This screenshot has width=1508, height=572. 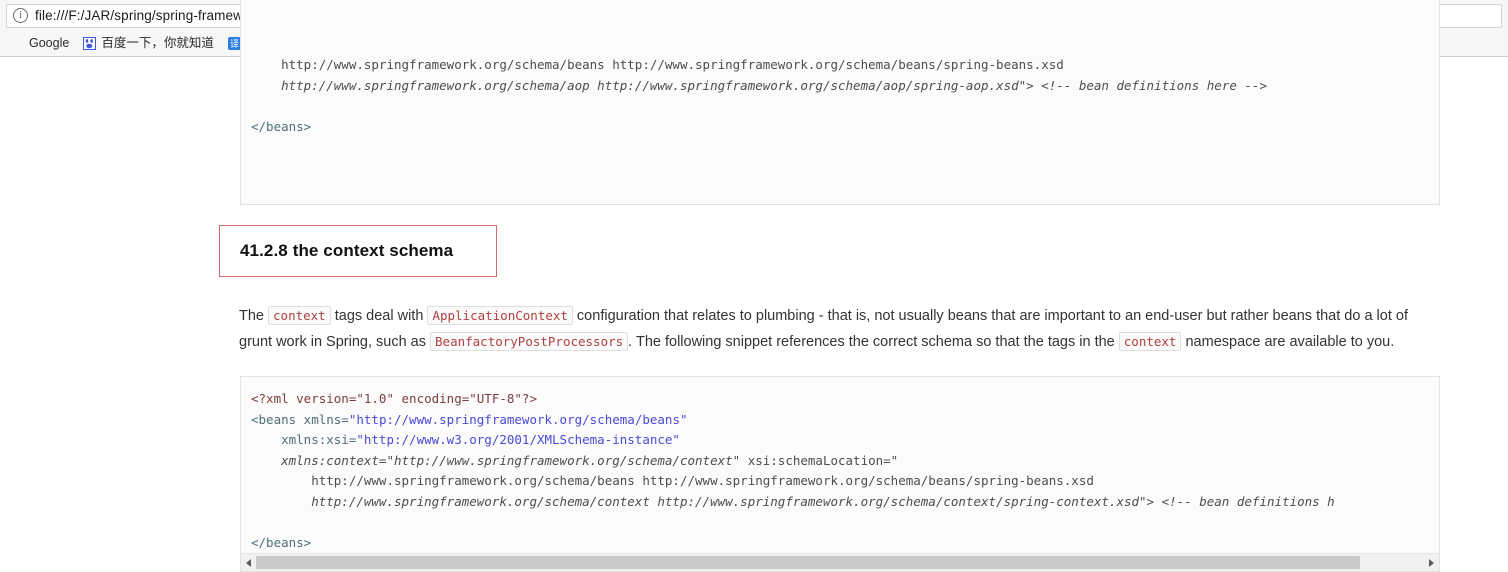 I want to click on baidu-translate-icon: 译, so click(x=234, y=43).